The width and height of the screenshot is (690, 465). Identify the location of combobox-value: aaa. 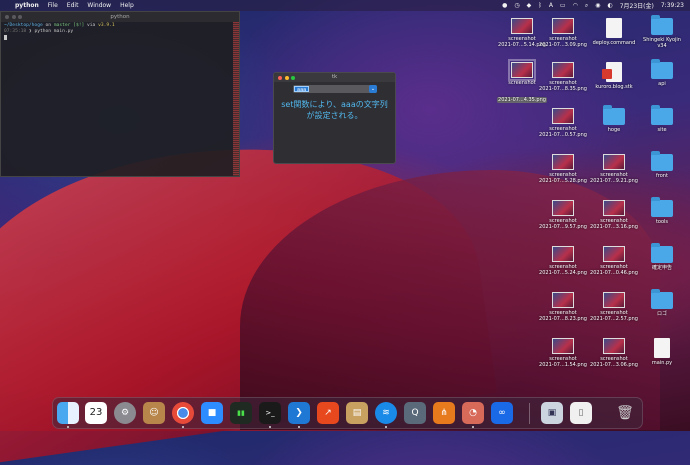
(302, 89).